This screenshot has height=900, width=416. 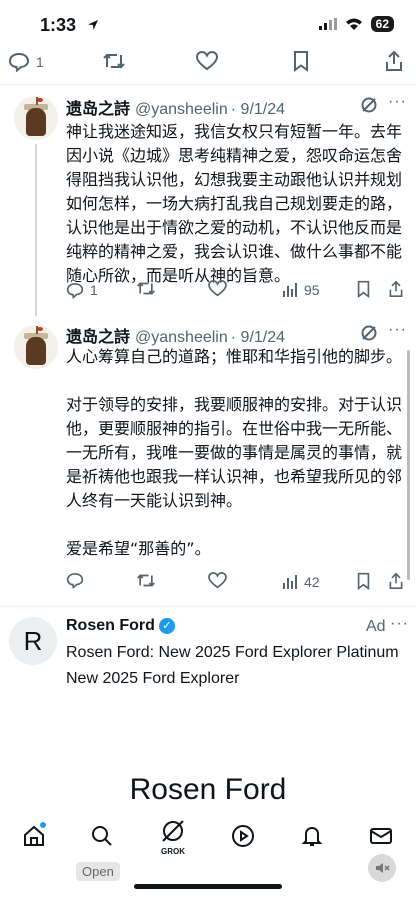 I want to click on grok-label: GROK, so click(x=173, y=851).